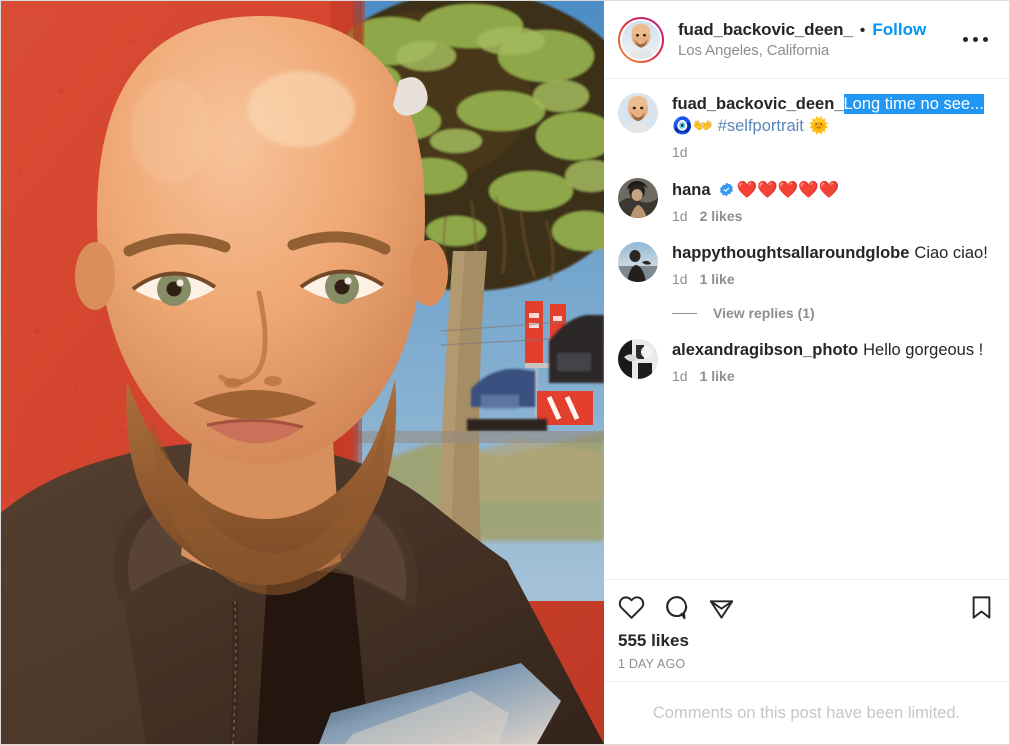 Image resolution: width=1010 pixels, height=745 pixels. What do you see at coordinates (631, 607) in the screenshot?
I see `heart-icon` at bounding box center [631, 607].